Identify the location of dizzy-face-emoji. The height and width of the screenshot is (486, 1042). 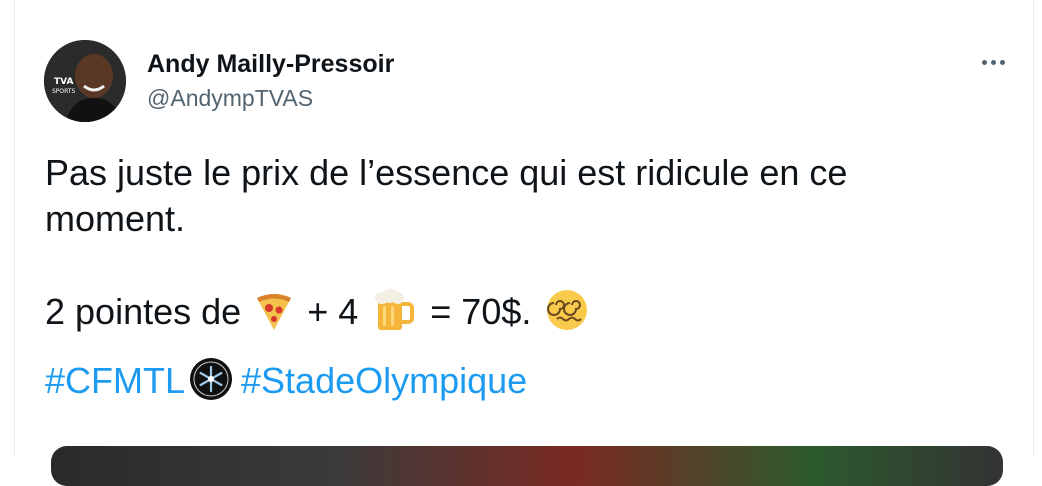
(567, 315).